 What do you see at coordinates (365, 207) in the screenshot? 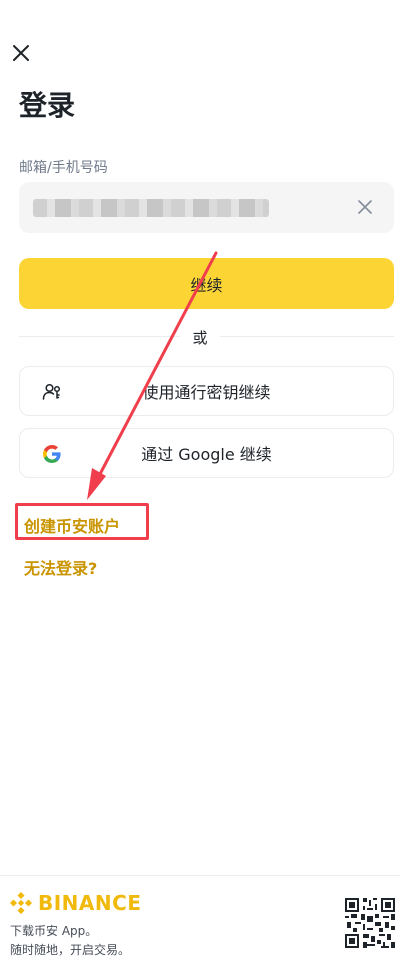
I see `clear-icon` at bounding box center [365, 207].